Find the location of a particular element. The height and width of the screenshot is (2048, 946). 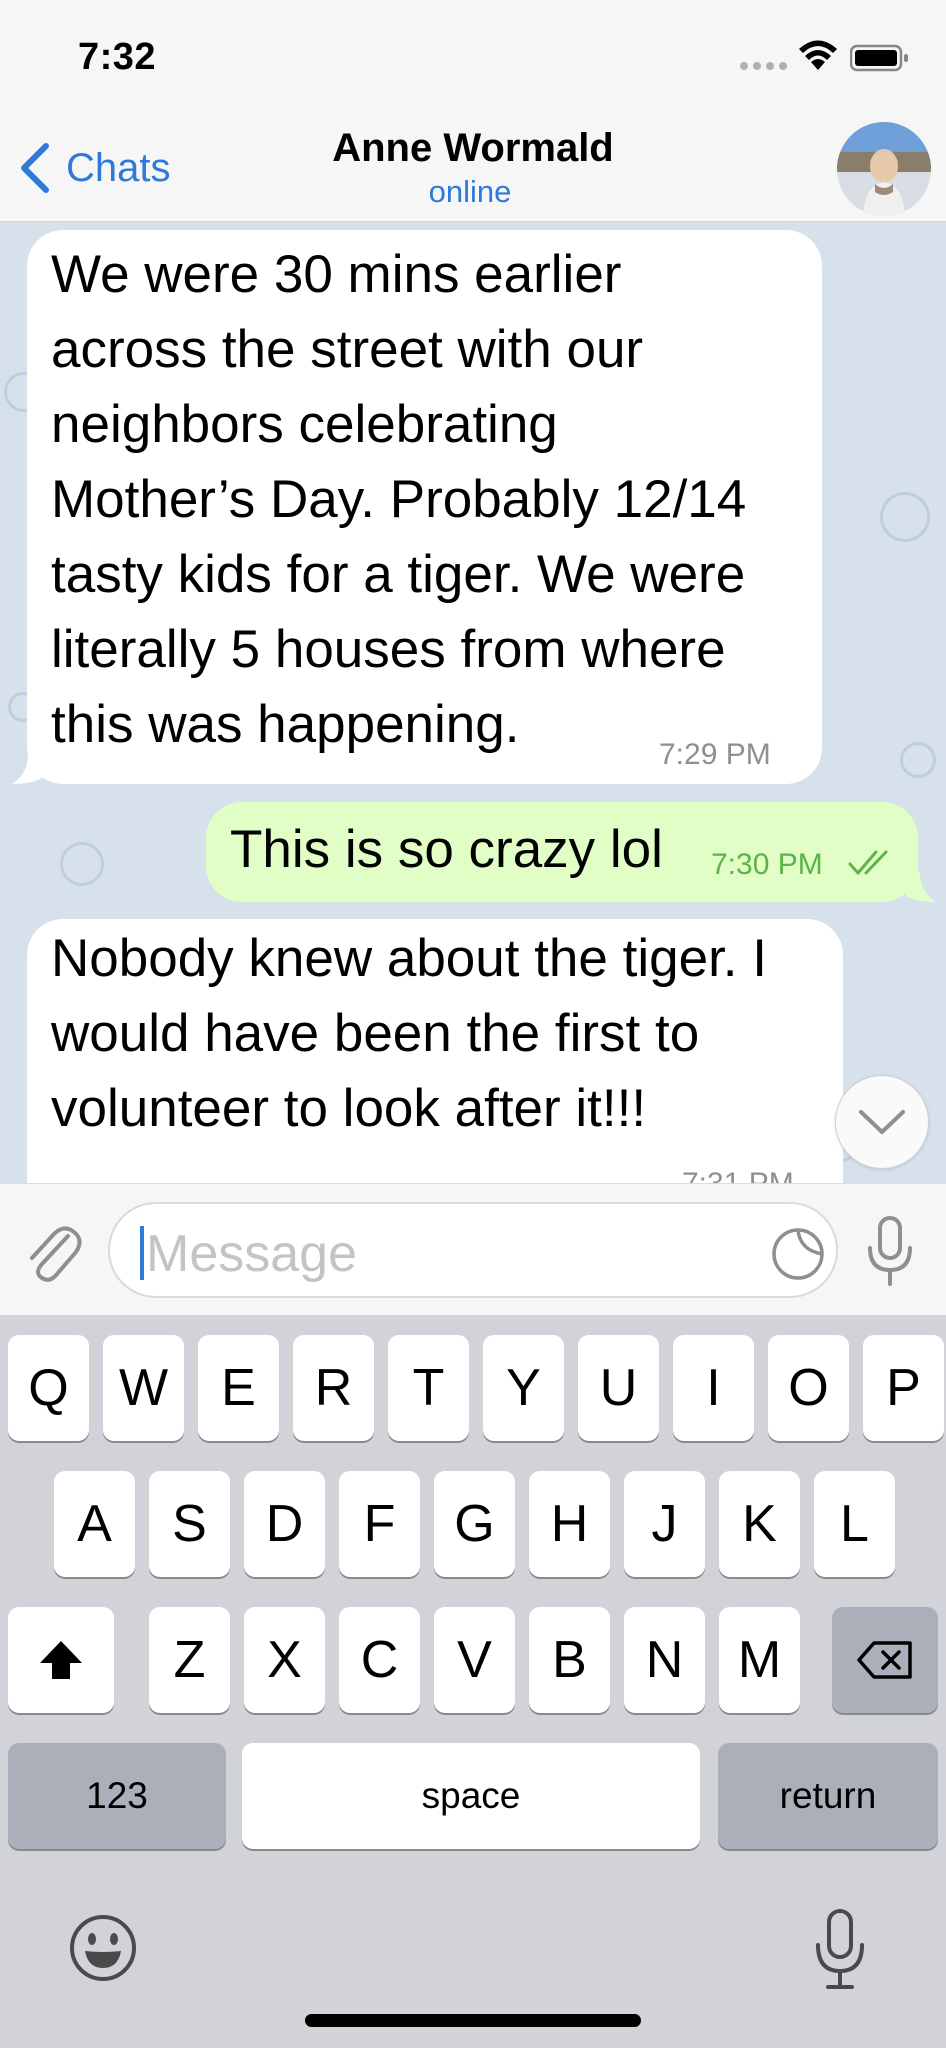

numbers-key: 123 is located at coordinates (117, 1796).